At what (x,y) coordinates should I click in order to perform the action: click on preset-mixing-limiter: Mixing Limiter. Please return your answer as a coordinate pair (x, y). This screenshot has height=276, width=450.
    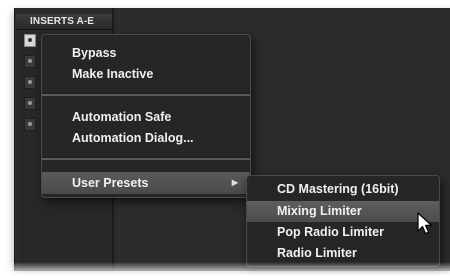
    Looking at the image, I should click on (343, 211).